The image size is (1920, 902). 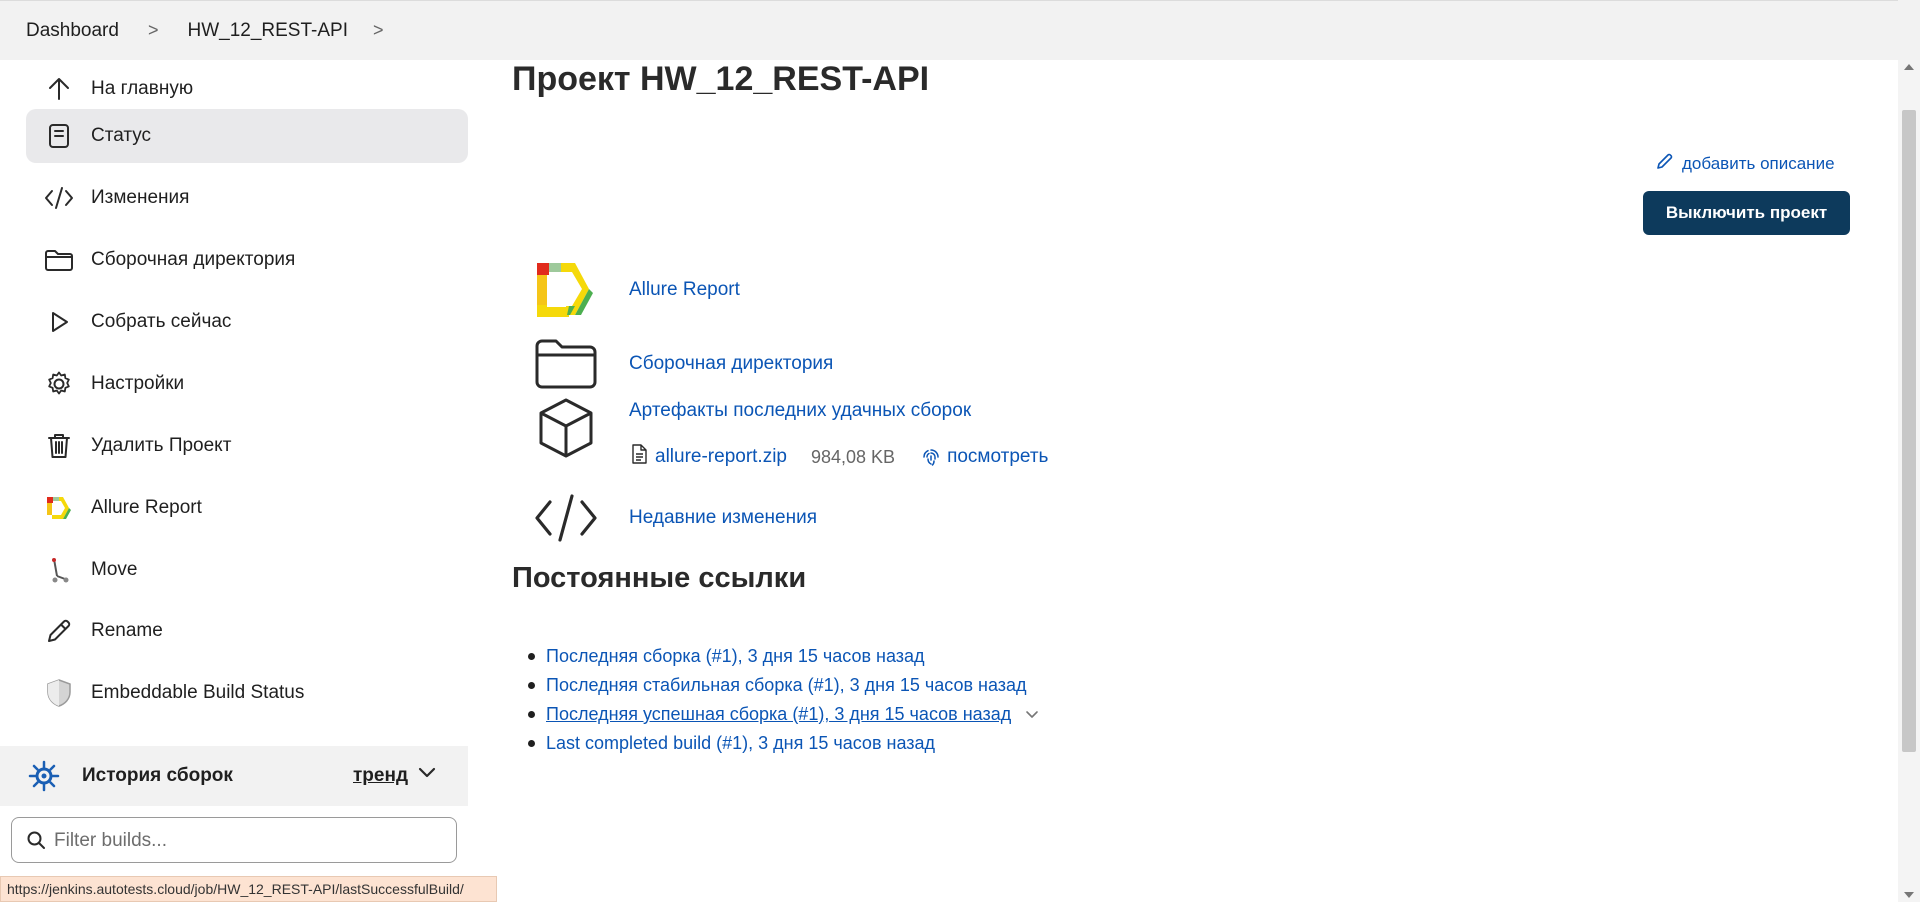 What do you see at coordinates (59, 89) in the screenshot?
I see `arrow-up-icon` at bounding box center [59, 89].